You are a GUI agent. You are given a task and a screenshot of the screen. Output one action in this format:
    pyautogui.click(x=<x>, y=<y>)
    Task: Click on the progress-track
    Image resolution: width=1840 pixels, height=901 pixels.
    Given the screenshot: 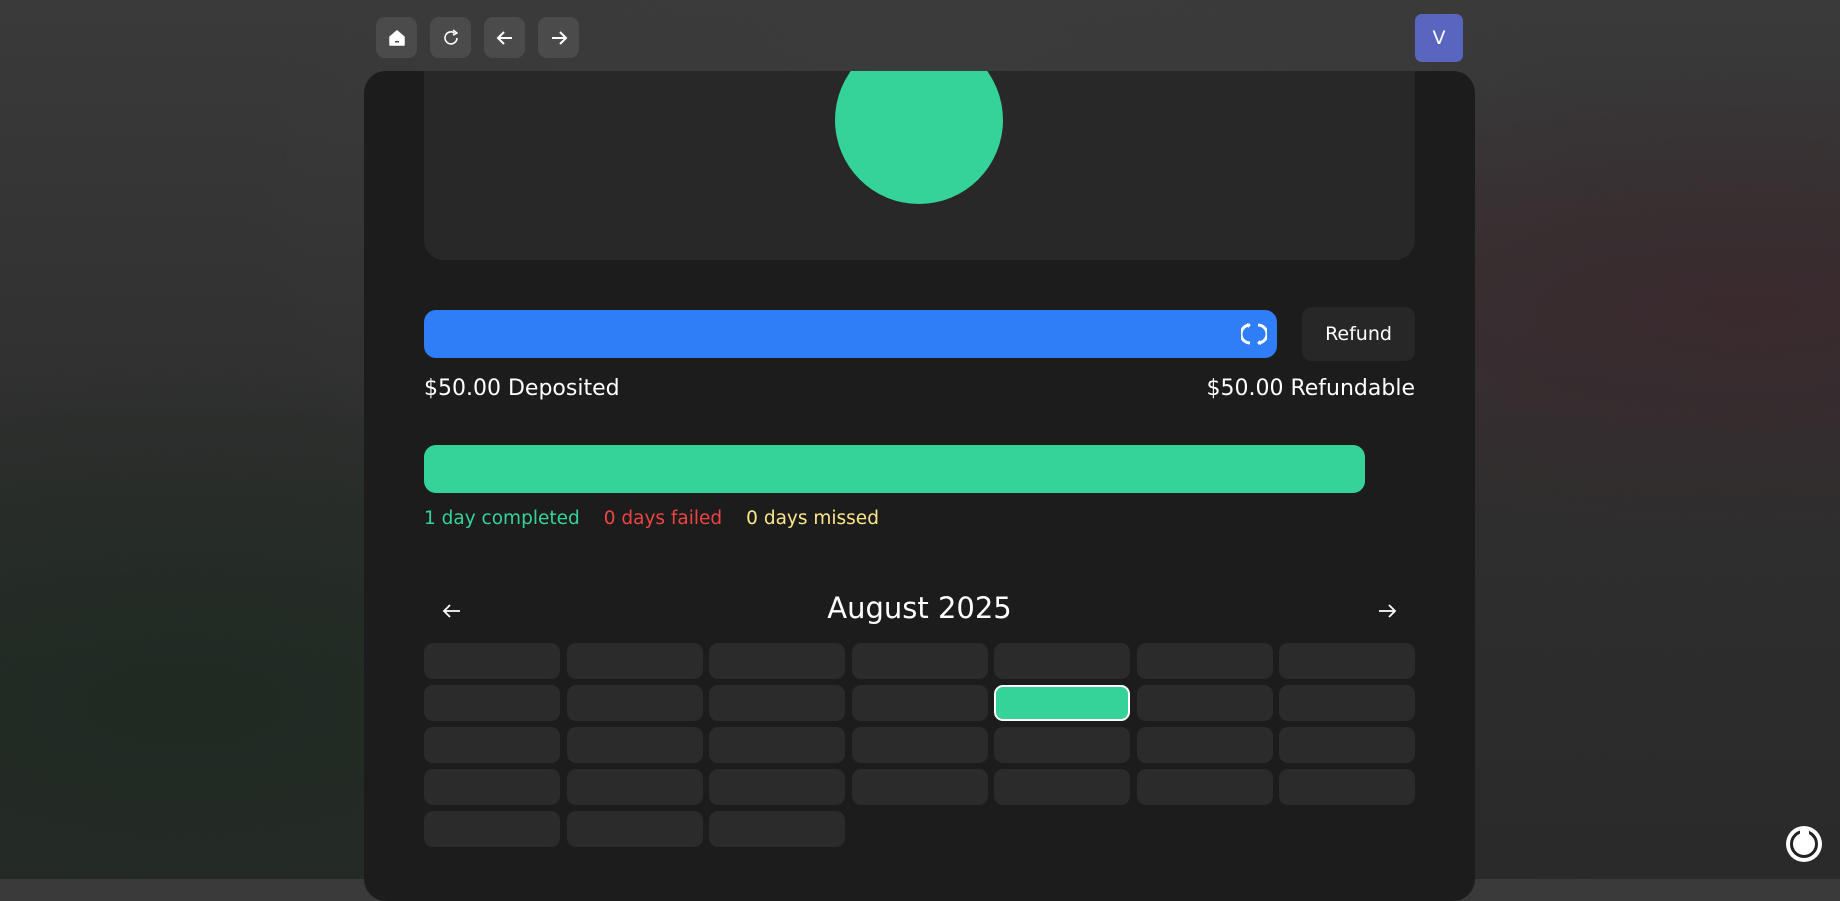 What is the action you would take?
    pyautogui.click(x=919, y=469)
    